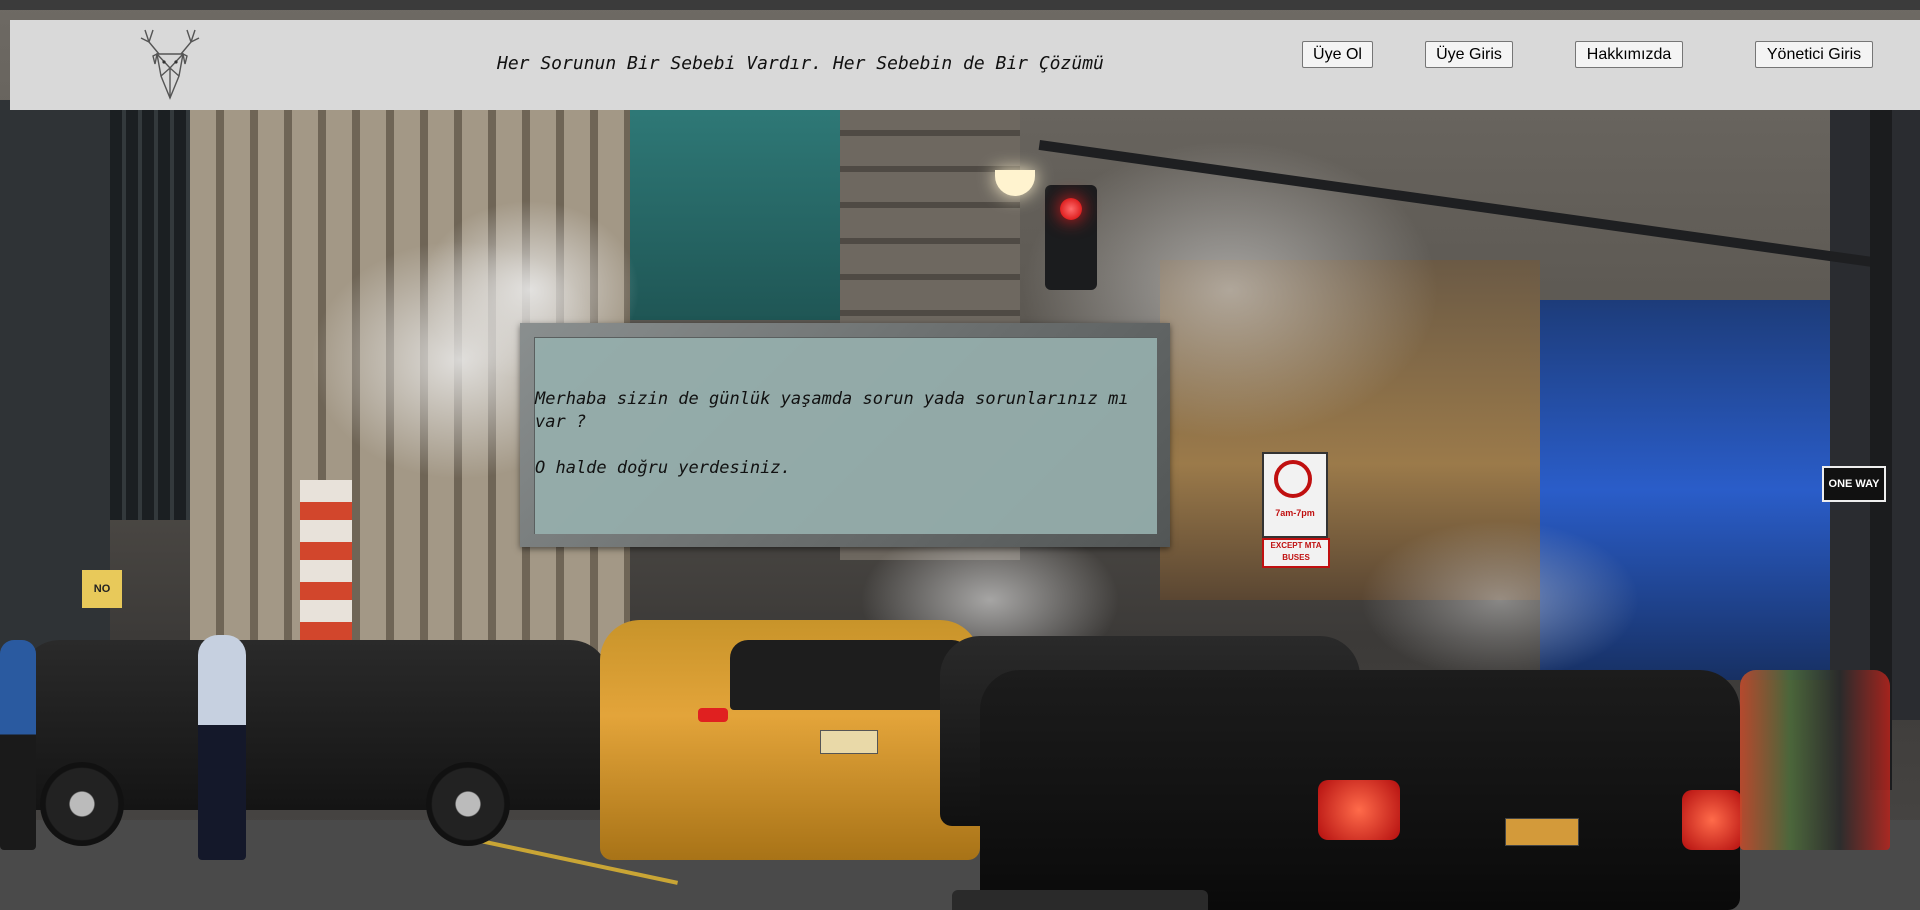 This screenshot has width=1920, height=910. What do you see at coordinates (1814, 54) in the screenshot?
I see `admin-login-button: Yönetici Giris` at bounding box center [1814, 54].